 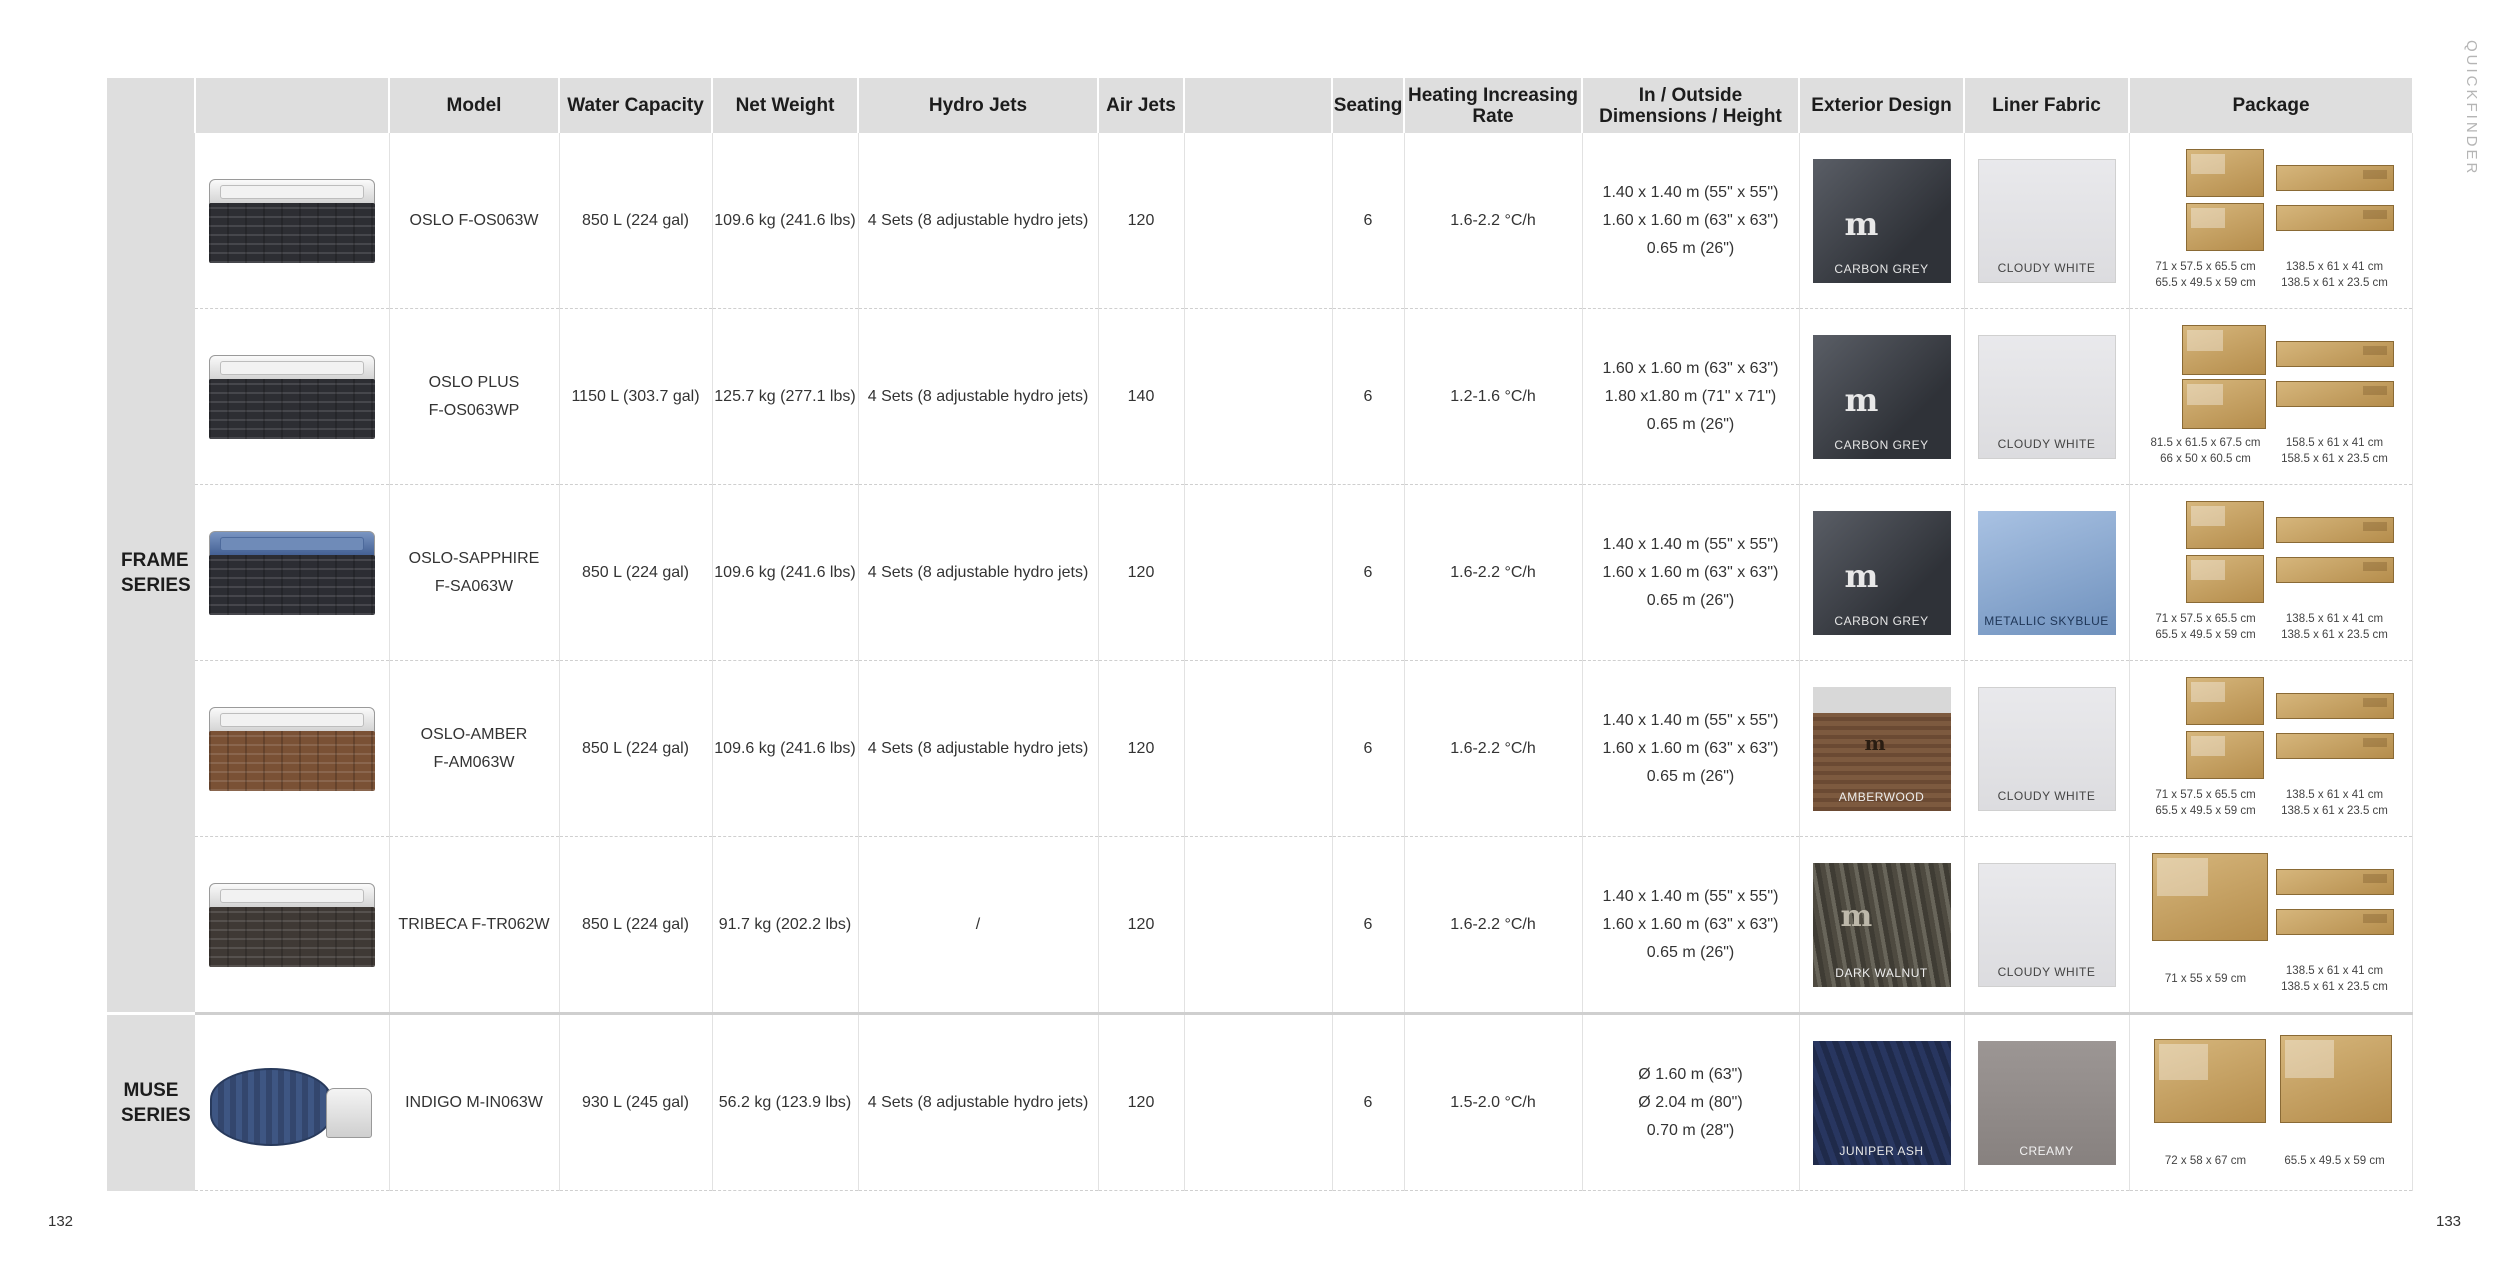 What do you see at coordinates (474, 734) in the screenshot?
I see `model-line-1: OSLO-AMBER` at bounding box center [474, 734].